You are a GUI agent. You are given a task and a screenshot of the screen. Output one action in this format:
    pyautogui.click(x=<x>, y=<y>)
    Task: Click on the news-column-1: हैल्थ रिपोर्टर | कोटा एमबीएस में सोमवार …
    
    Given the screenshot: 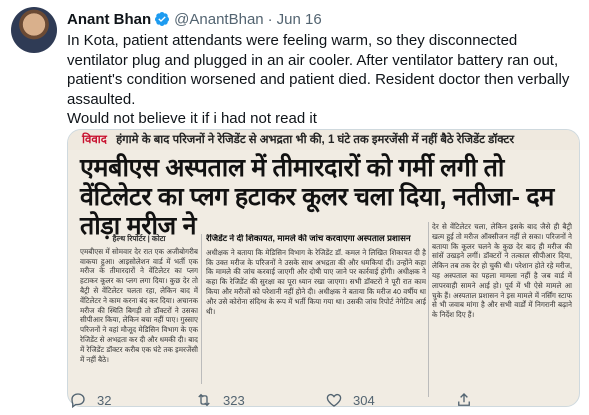 What is the action you would take?
    pyautogui.click(x=139, y=299)
    